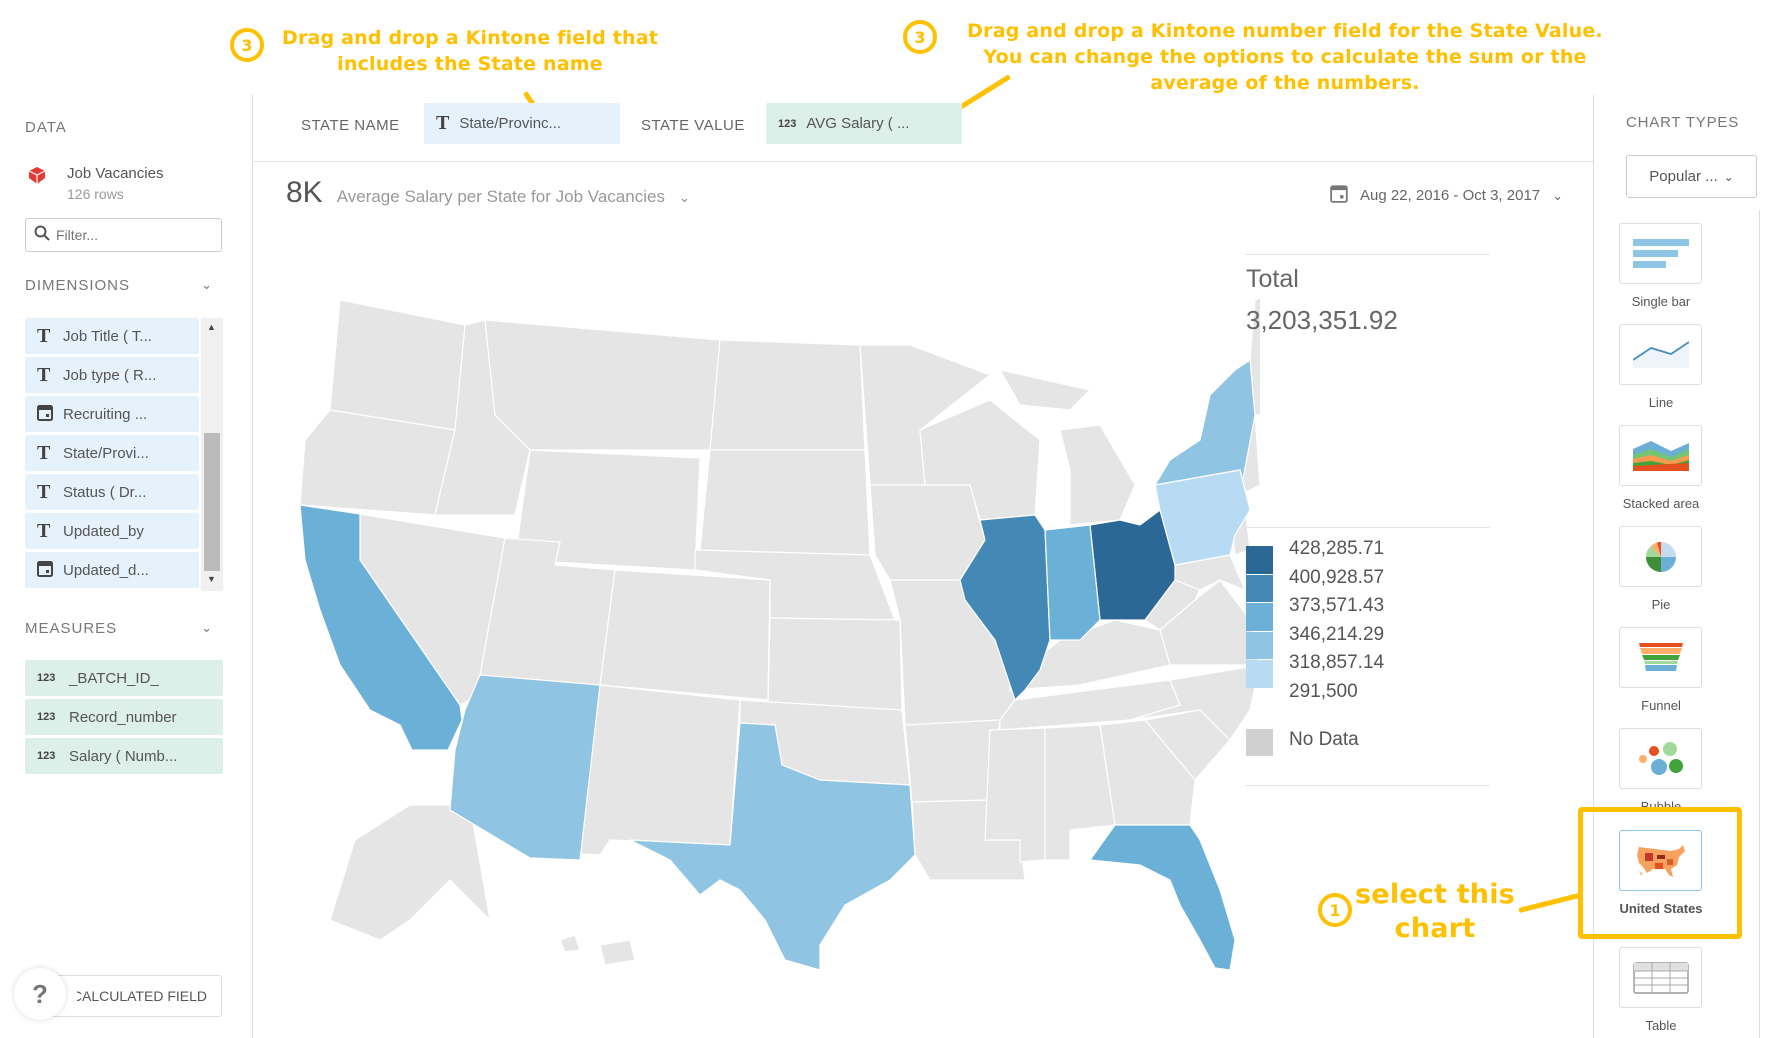  Describe the element at coordinates (211, 579) in the screenshot. I see `scroll-down-arrow-icon: ▼` at that location.